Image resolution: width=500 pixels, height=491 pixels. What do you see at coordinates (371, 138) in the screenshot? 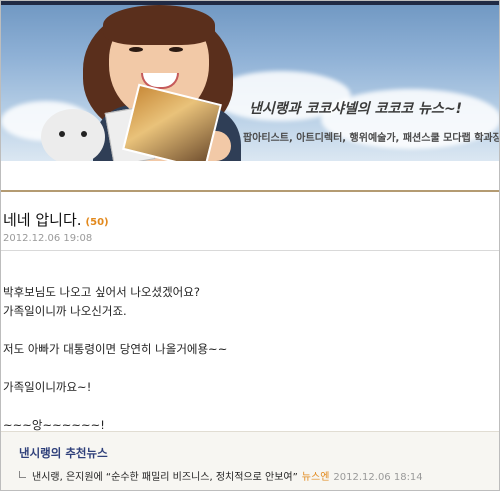
I see `banner-subtitle: 팝아티스트, 아트디렉터, 행위예술가, 패션스쿨 모다랩 학과장` at bounding box center [371, 138].